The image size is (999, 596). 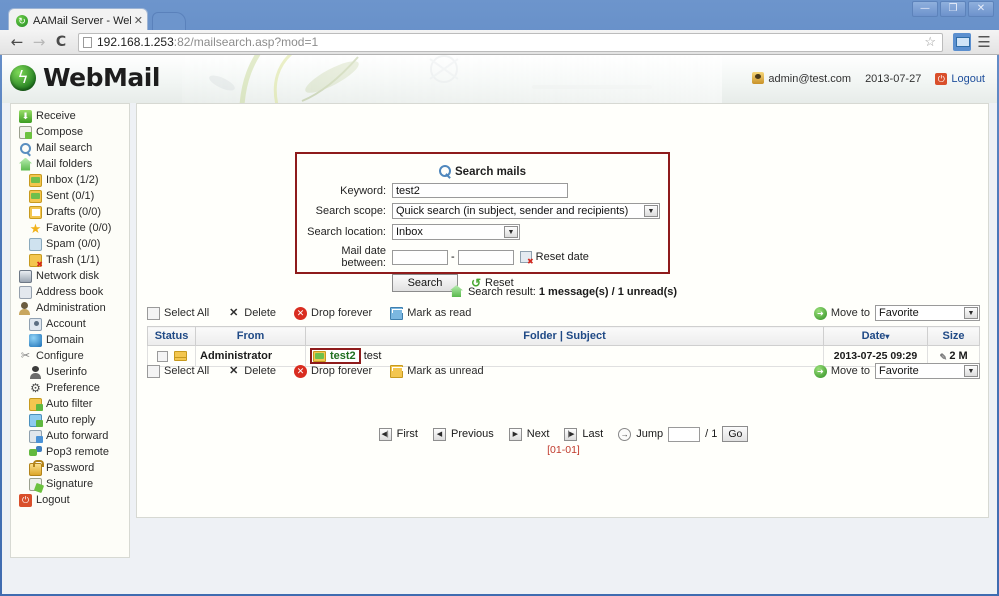 I want to click on next-page-icon: ▶, so click(x=515, y=434).